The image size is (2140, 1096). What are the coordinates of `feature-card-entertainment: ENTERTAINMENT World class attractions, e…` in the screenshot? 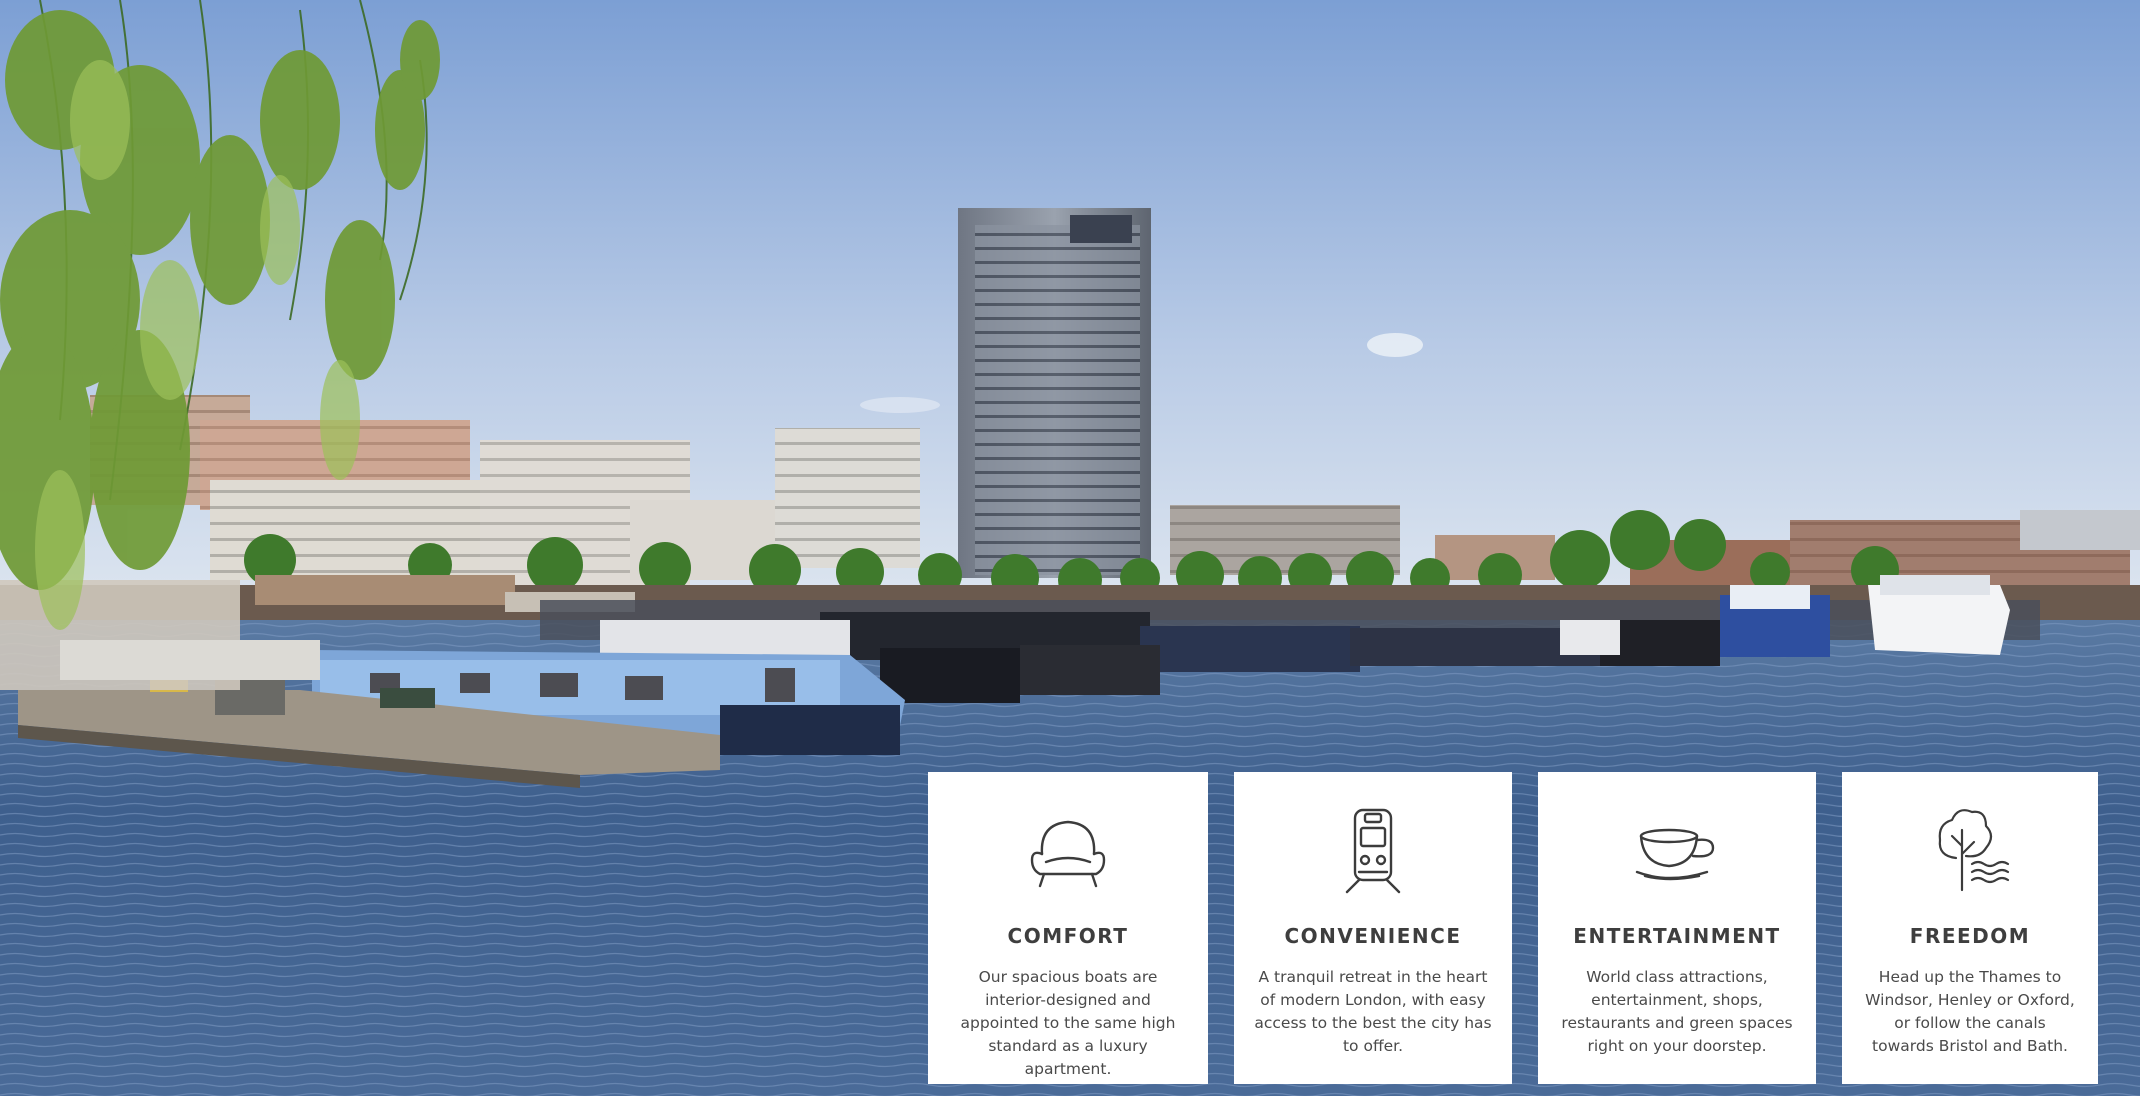 It's located at (1677, 928).